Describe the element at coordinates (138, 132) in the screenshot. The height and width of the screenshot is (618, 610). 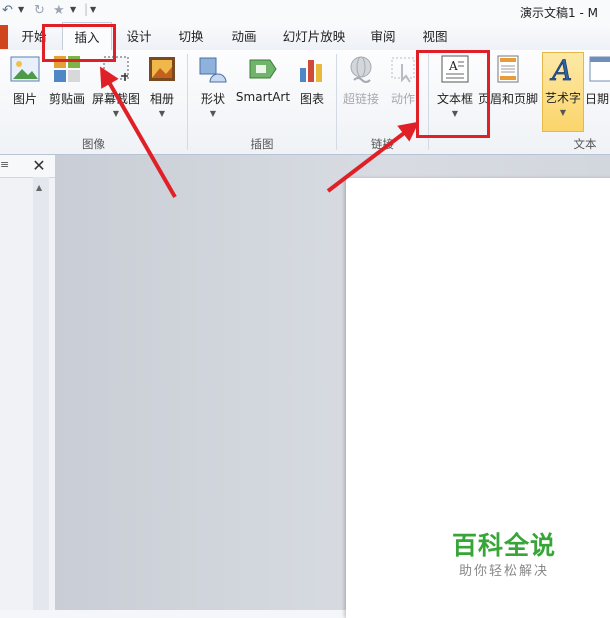
I see `arrow-to-insert-tab` at that location.